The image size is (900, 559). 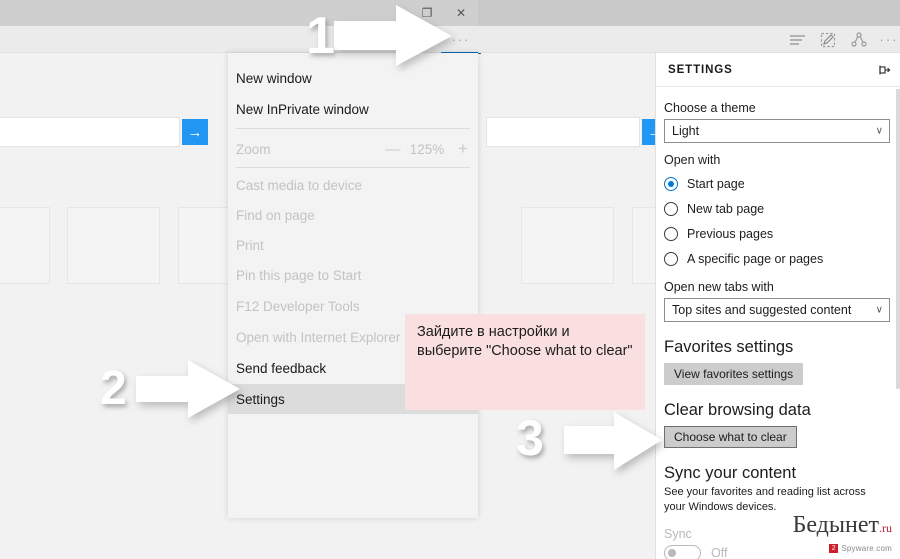 I want to click on theme-select: Light ∨, so click(x=777, y=131).